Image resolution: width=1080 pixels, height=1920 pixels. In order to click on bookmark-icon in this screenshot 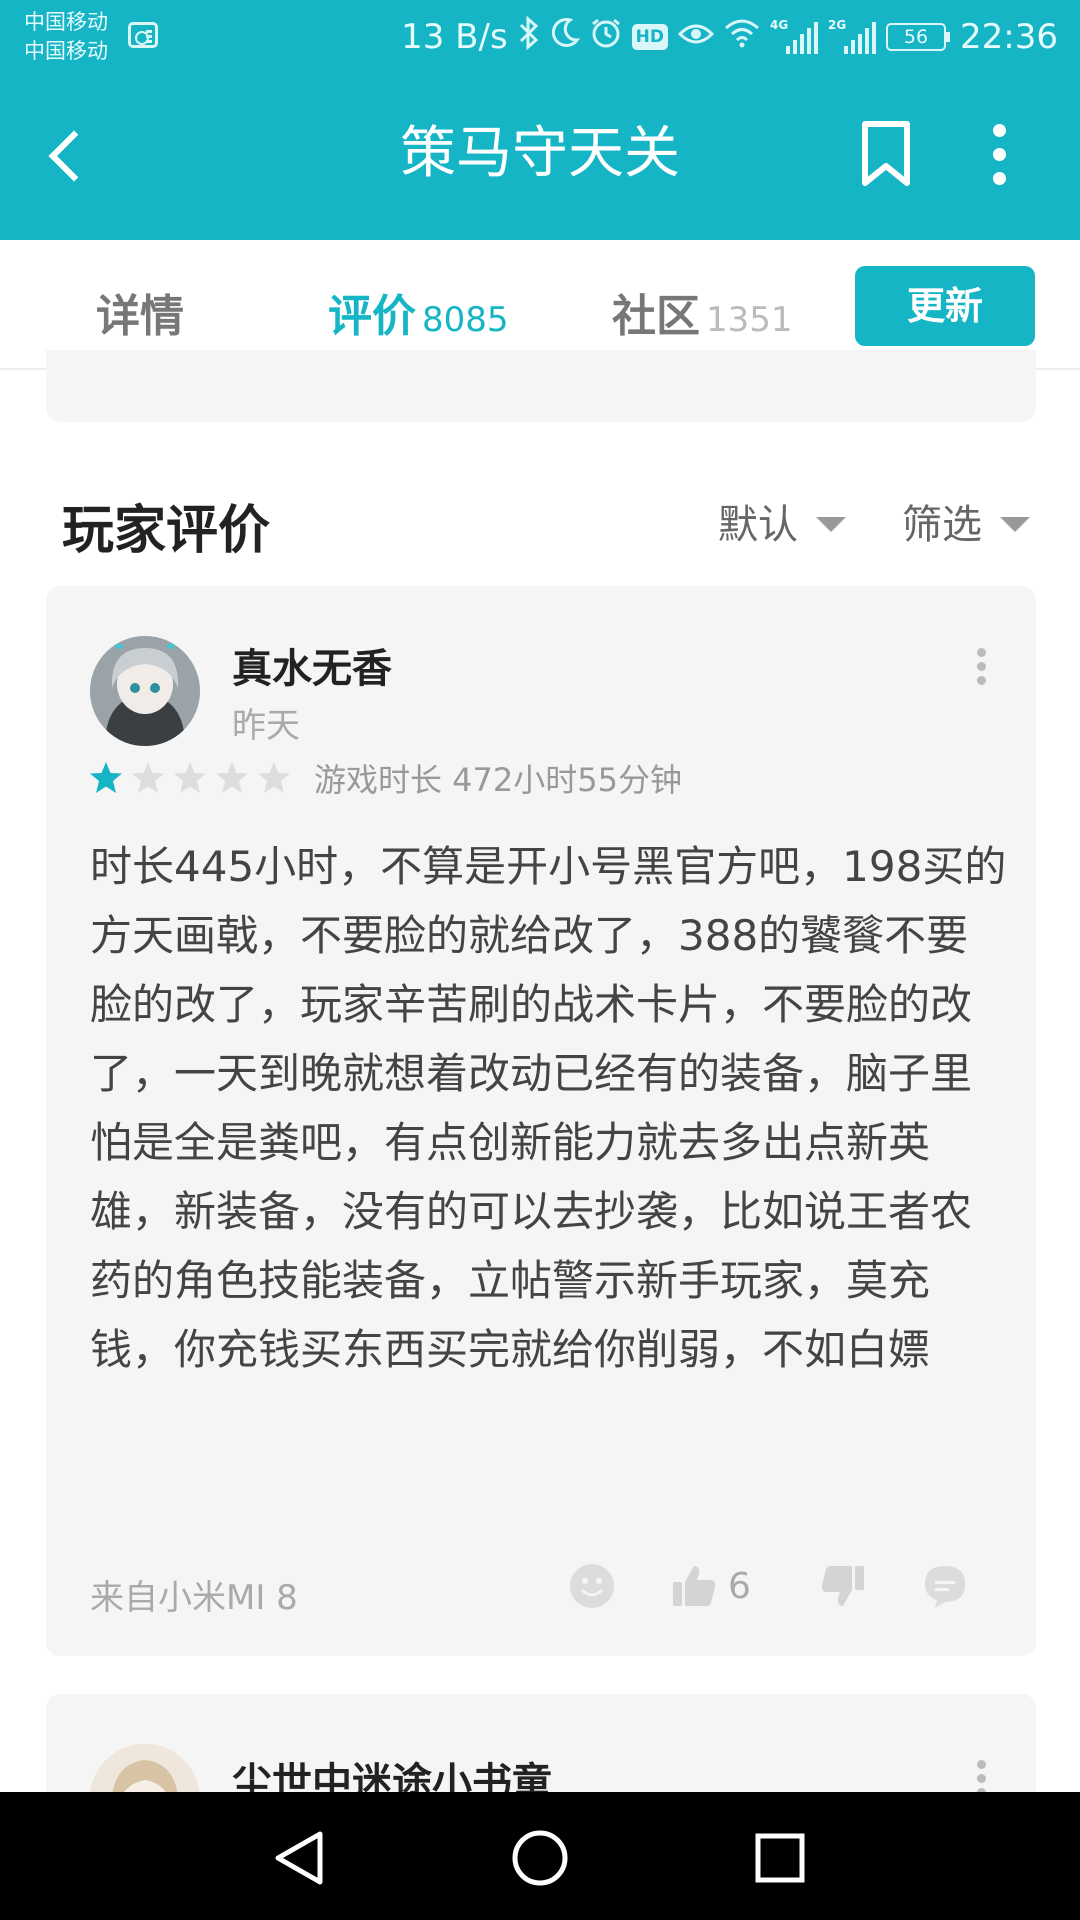, I will do `click(886, 154)`.